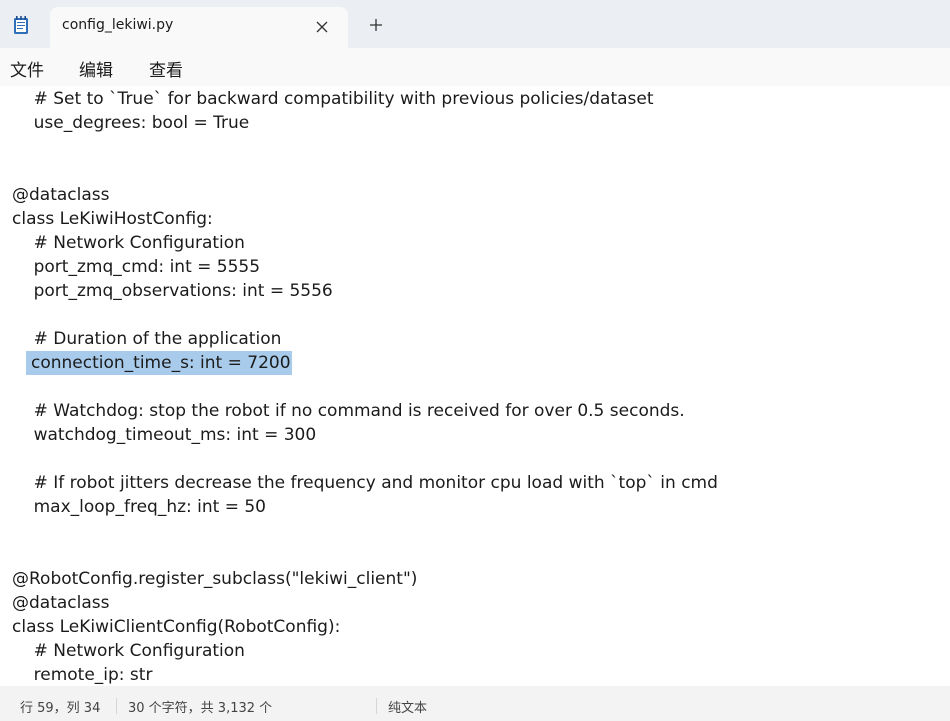  Describe the element at coordinates (60, 708) in the screenshot. I see `status-cursor-position: 行 59，列 34` at that location.